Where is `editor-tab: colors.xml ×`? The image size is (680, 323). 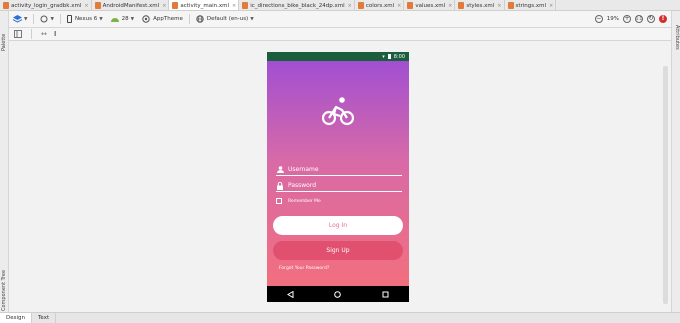 editor-tab: colors.xml × is located at coordinates (380, 5).